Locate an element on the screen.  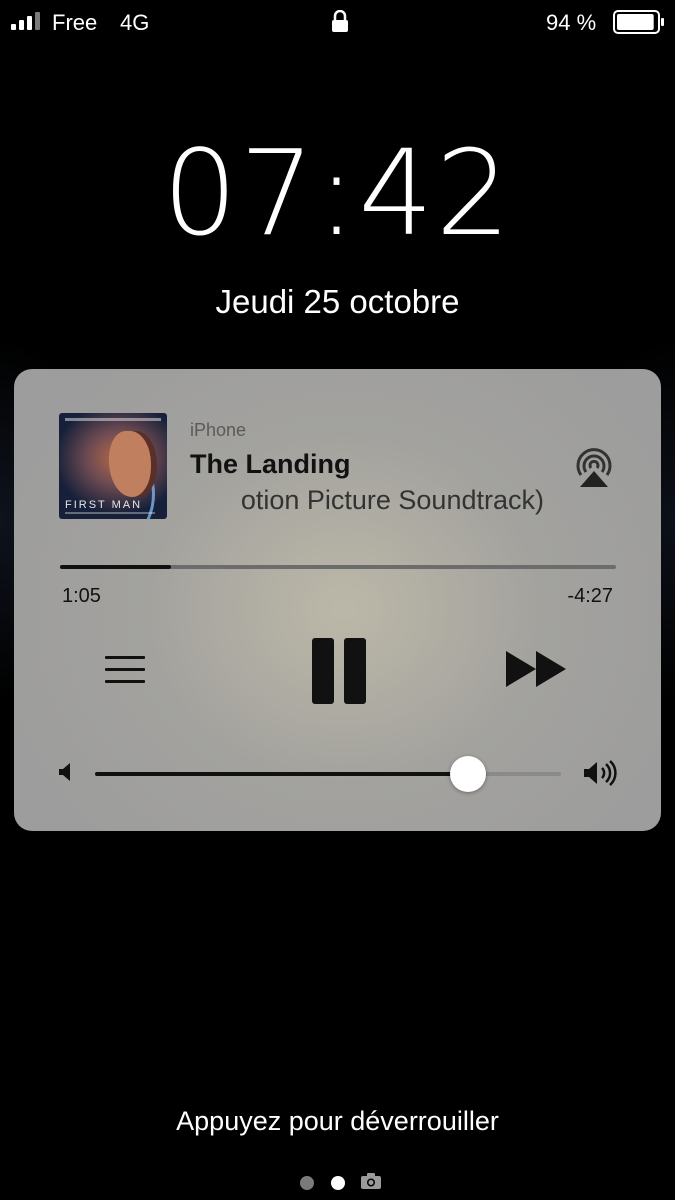
album-art-portrait is located at coordinates (130, 464).